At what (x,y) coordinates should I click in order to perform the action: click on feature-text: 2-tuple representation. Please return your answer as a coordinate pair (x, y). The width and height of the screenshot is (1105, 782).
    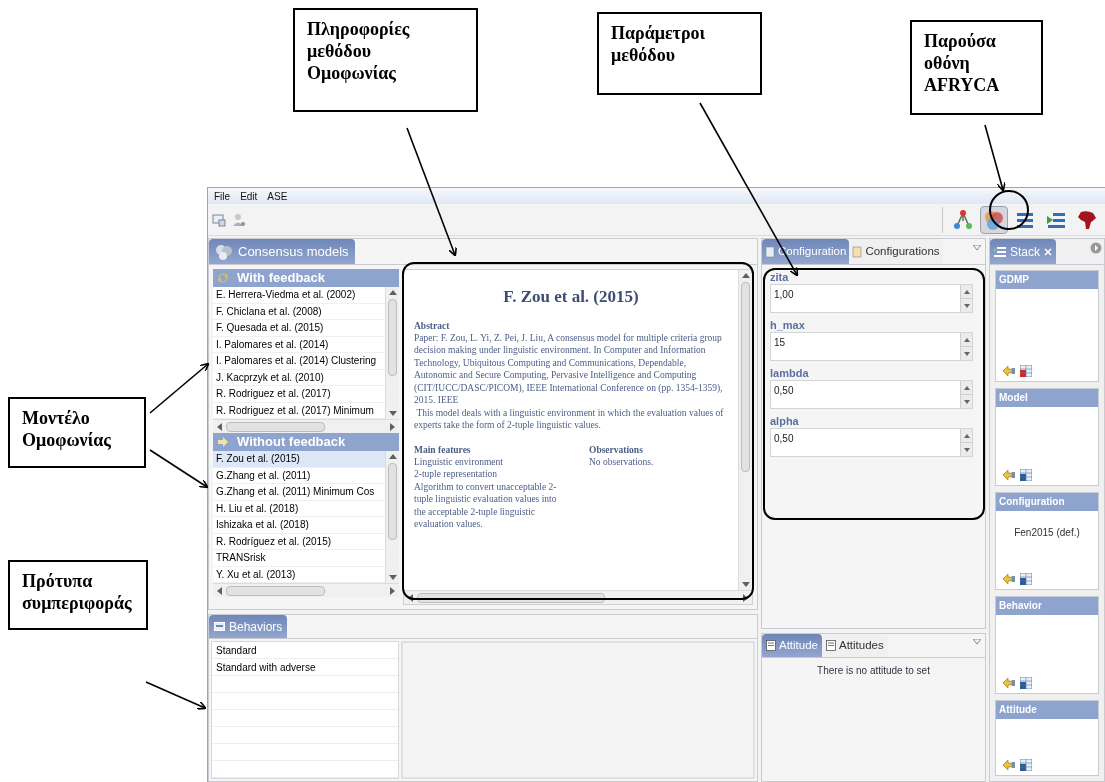
    Looking at the image, I should click on (456, 474).